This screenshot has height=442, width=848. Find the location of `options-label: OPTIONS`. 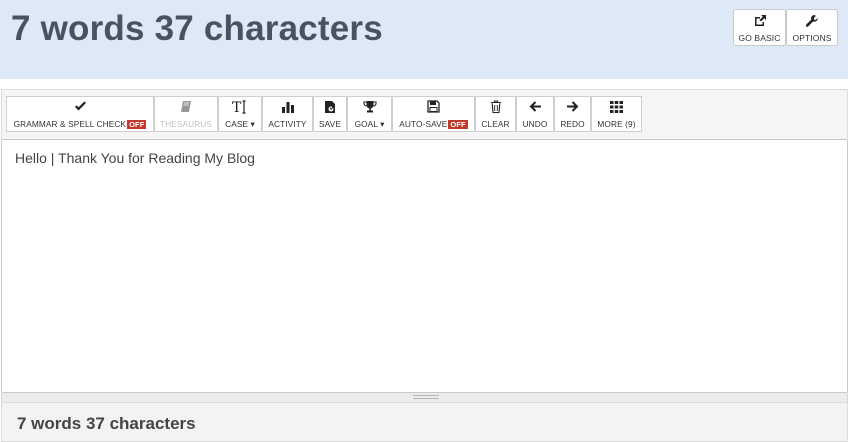

options-label: OPTIONS is located at coordinates (812, 38).